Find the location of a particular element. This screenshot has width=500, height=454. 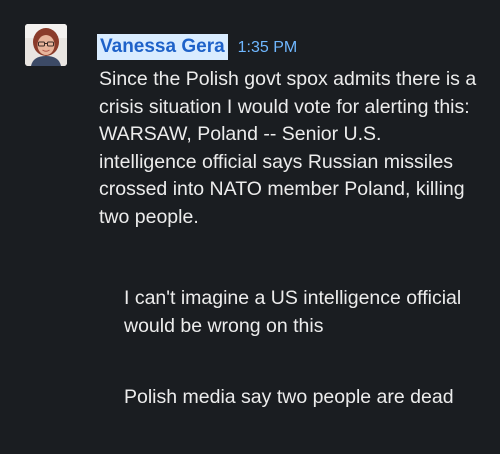

author-name: Vanessa Gera is located at coordinates (162, 47).